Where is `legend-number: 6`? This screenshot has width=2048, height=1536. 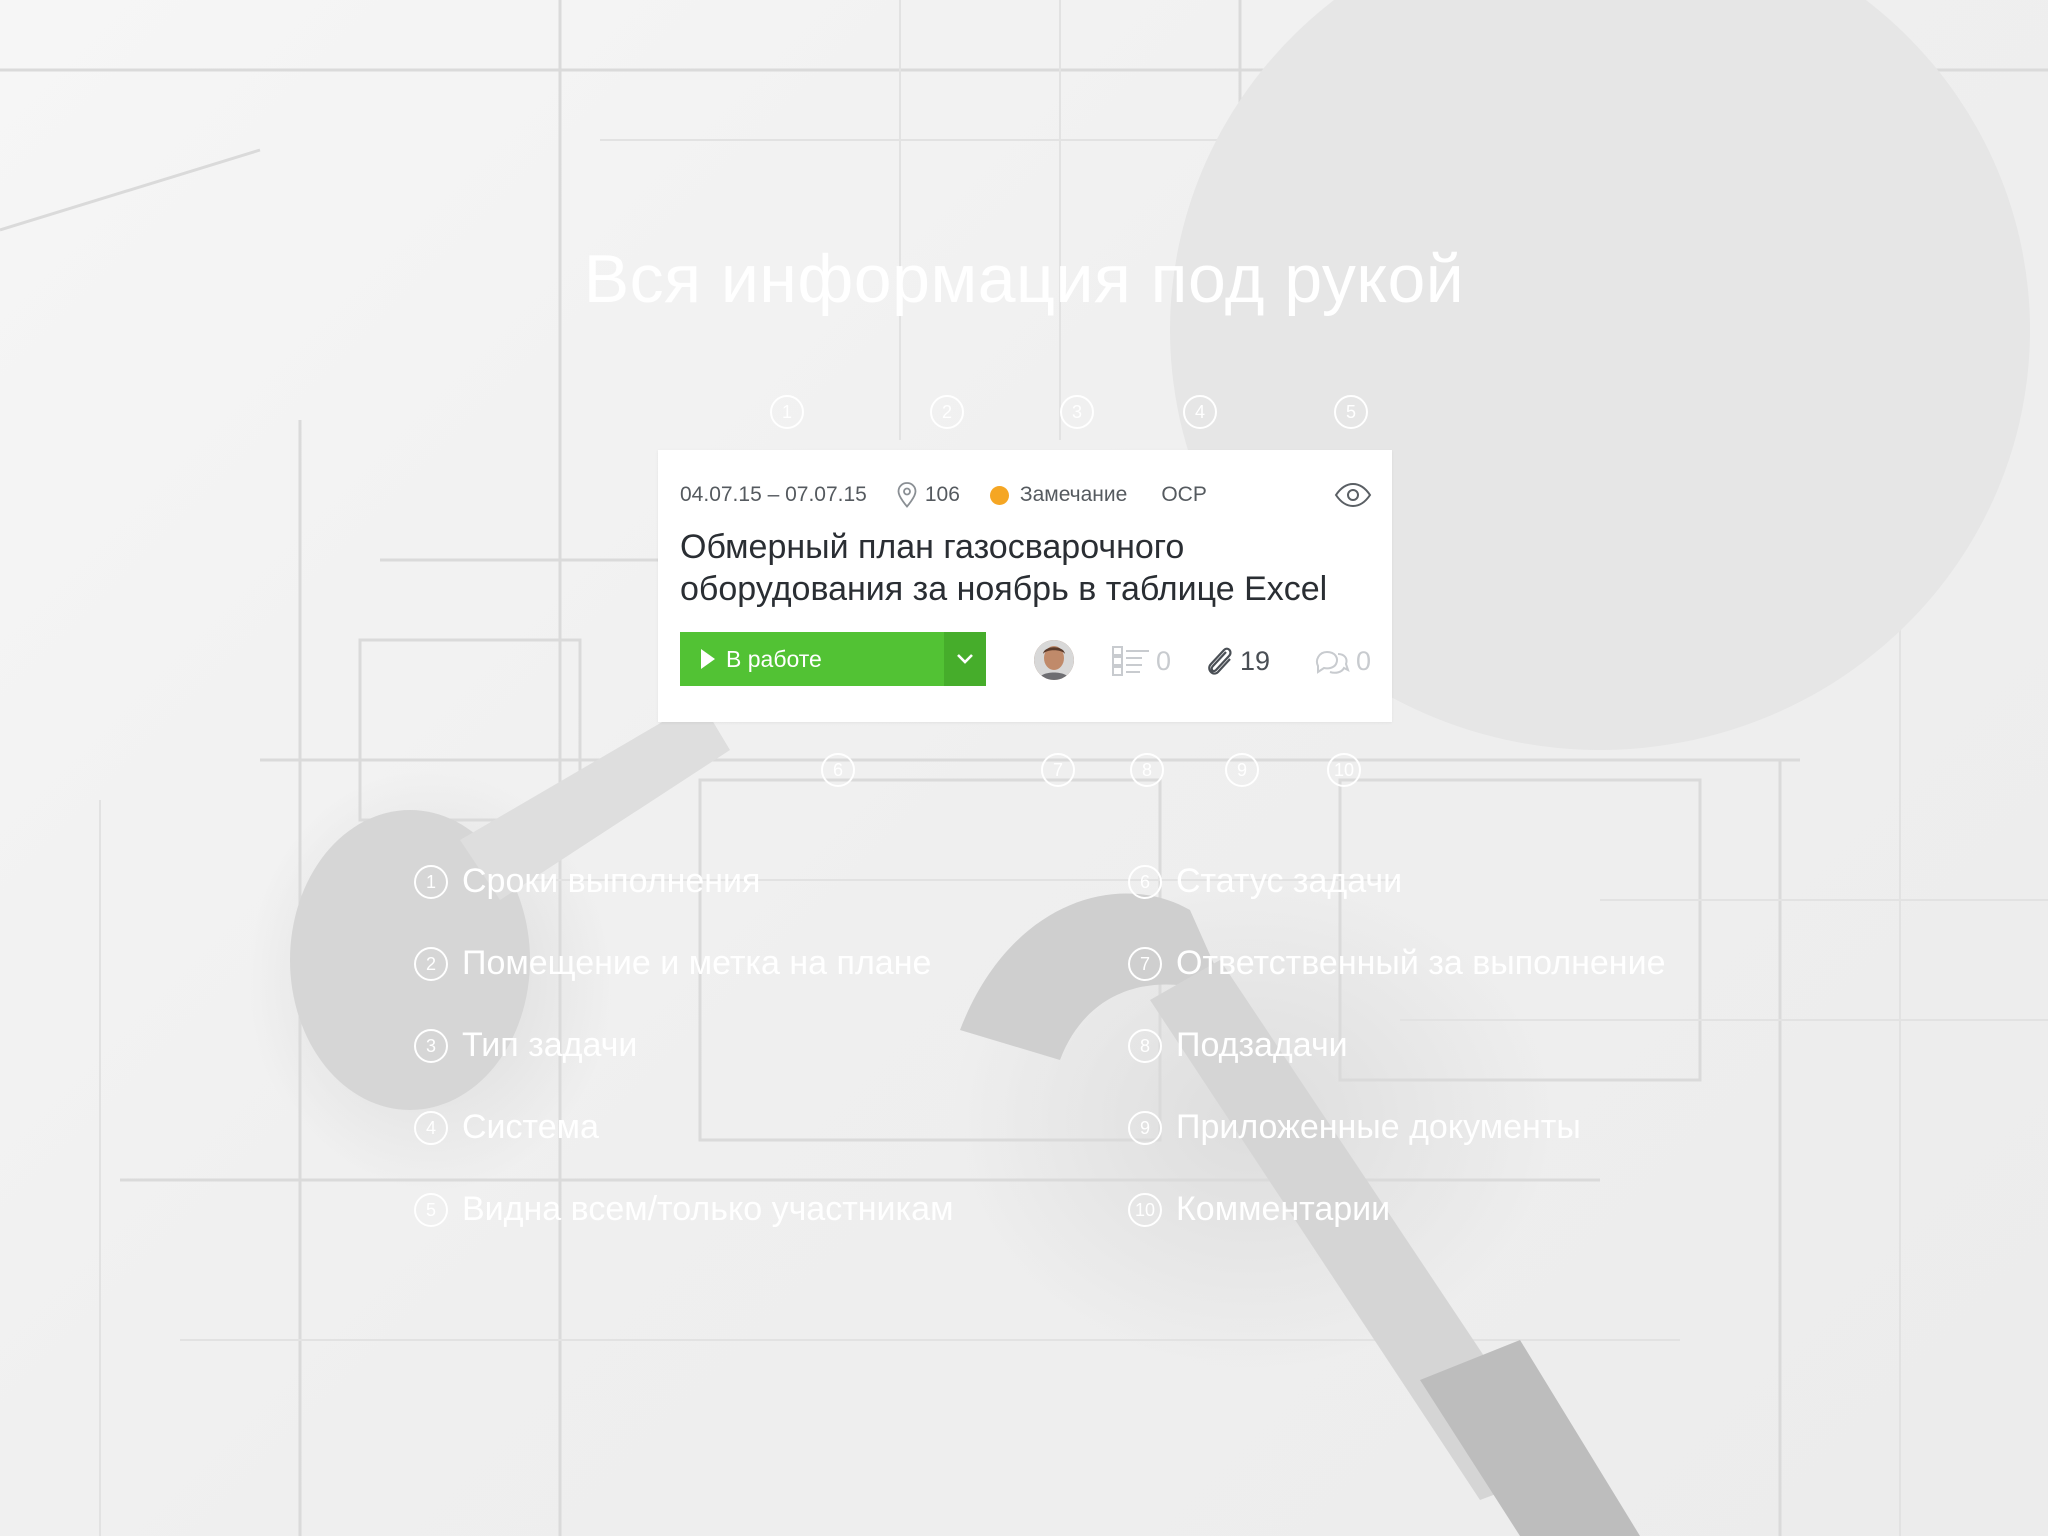
legend-number: 6 is located at coordinates (1145, 881).